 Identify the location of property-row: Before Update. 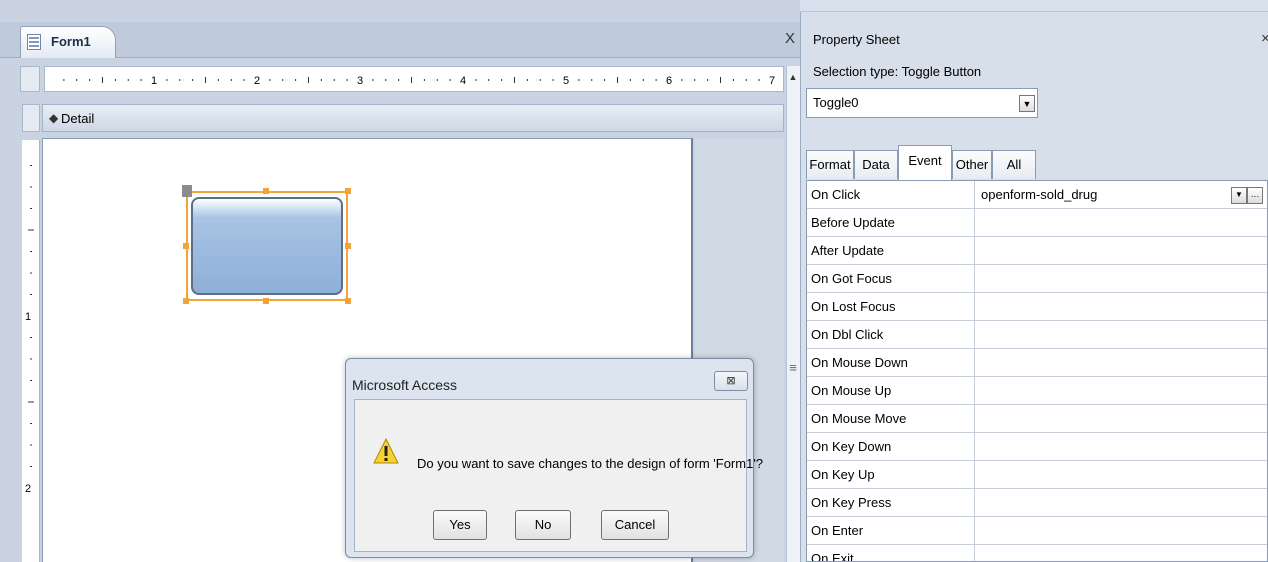
(1037, 223).